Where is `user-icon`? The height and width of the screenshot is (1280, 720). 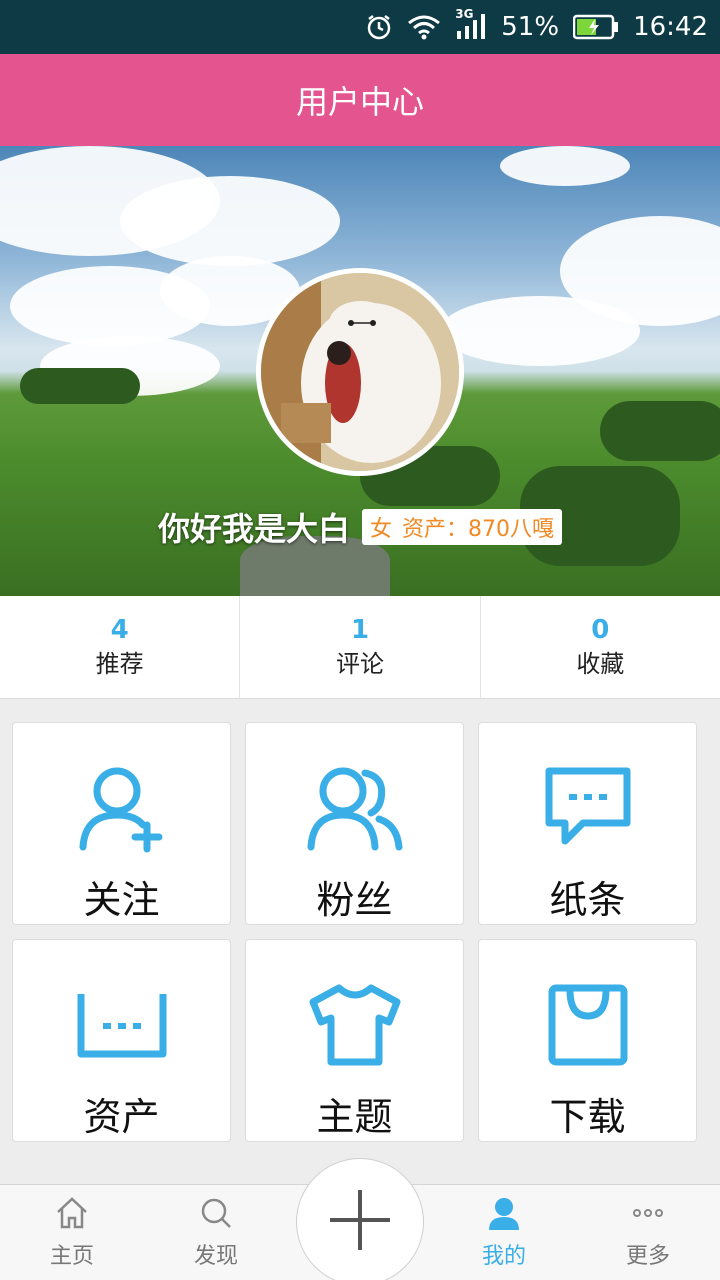 user-icon is located at coordinates (504, 1215).